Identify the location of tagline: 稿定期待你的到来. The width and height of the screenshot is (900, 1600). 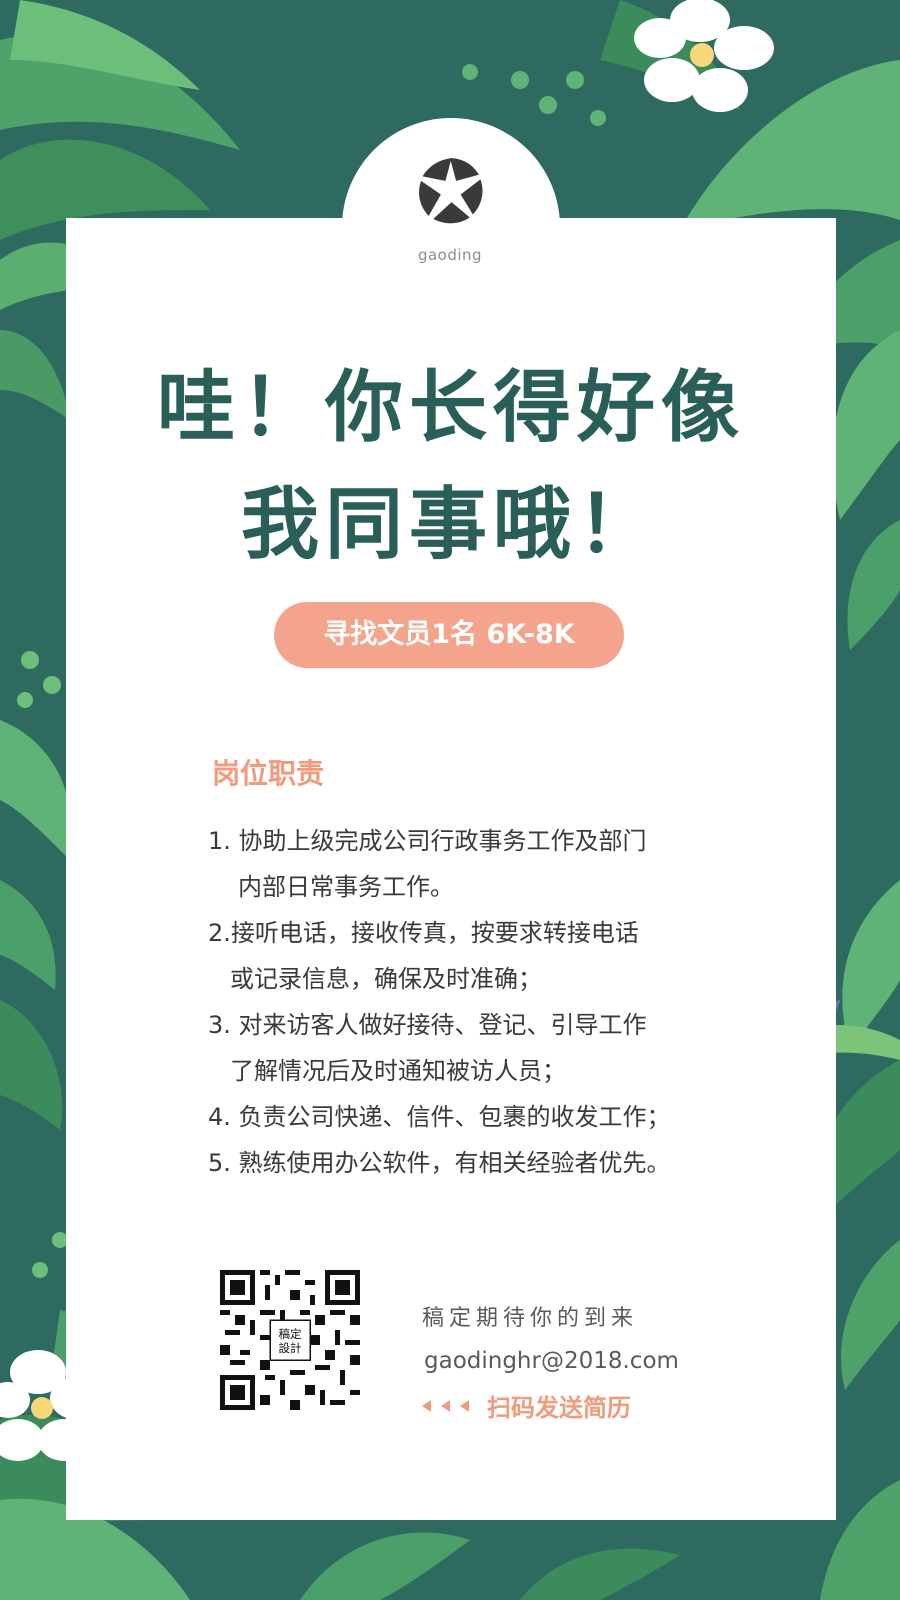
(530, 1318).